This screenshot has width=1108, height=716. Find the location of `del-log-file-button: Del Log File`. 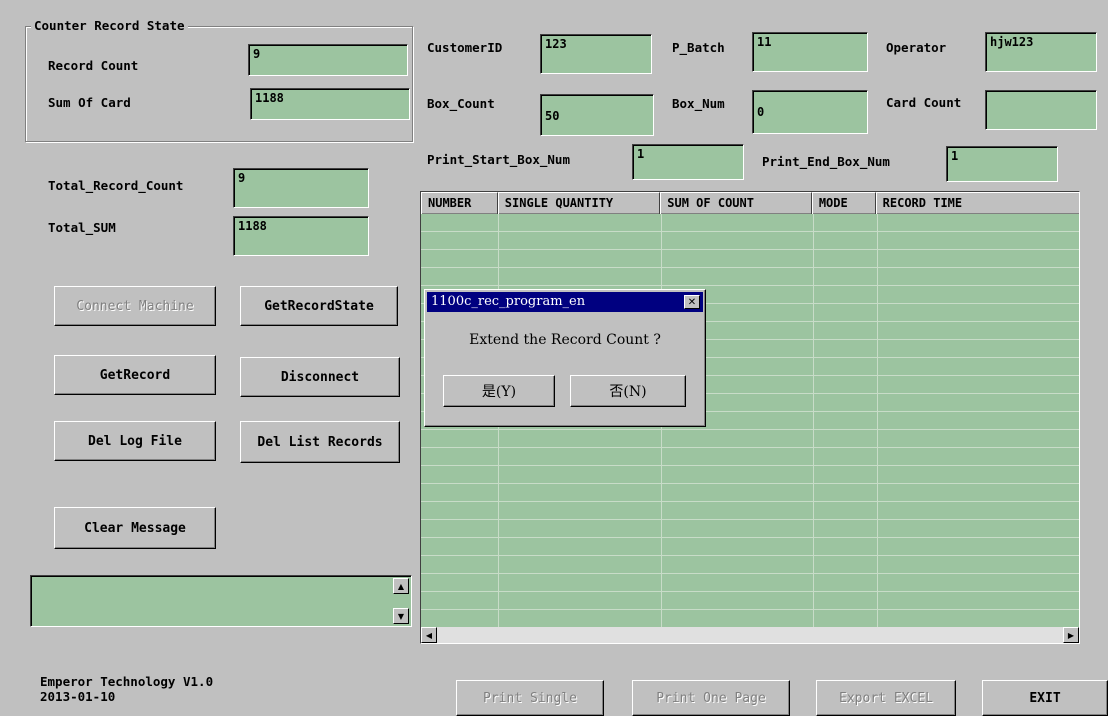

del-log-file-button: Del Log File is located at coordinates (135, 441).